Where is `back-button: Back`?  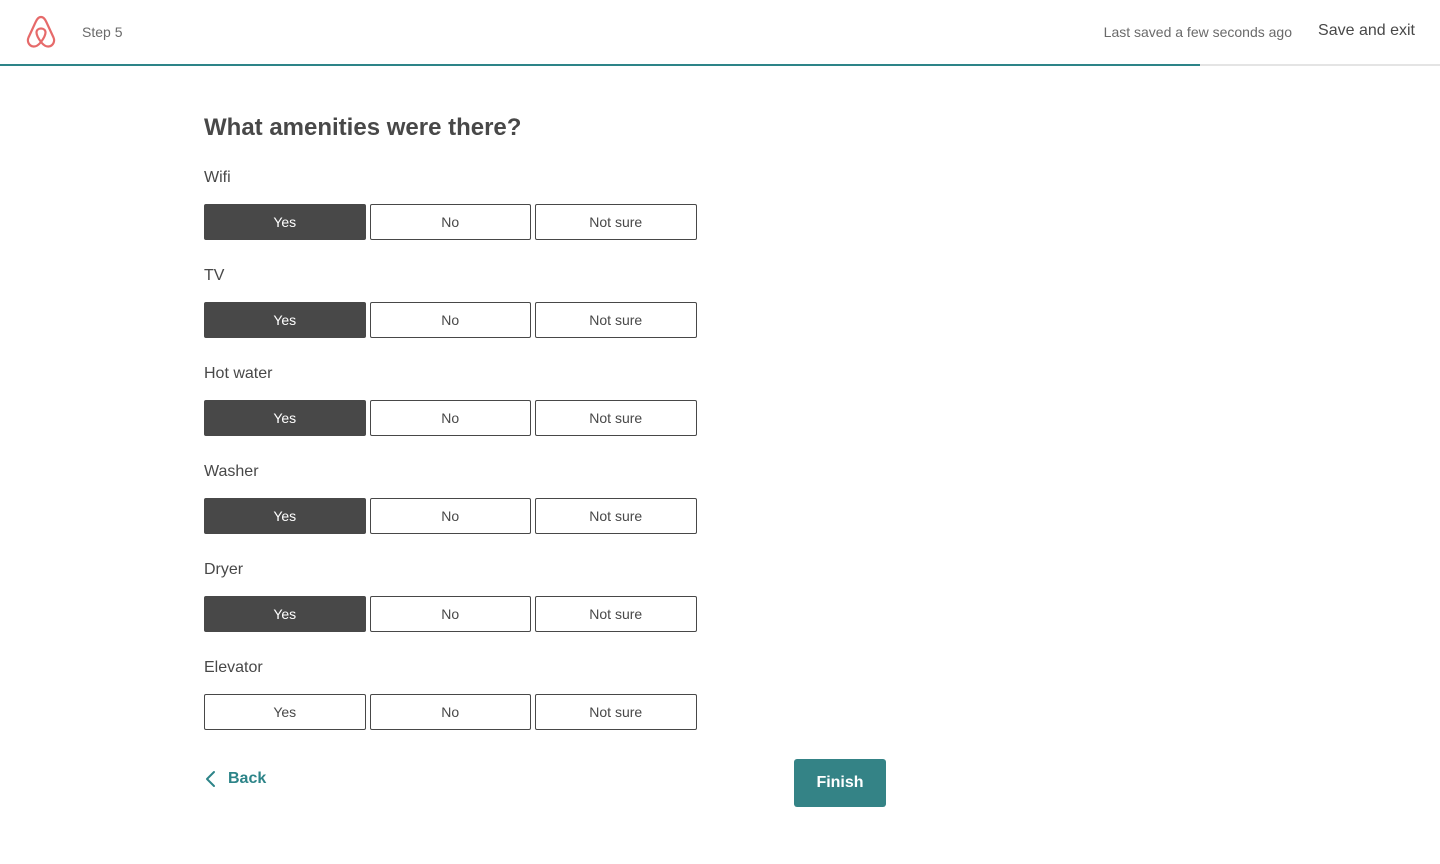
back-button: Back is located at coordinates (235, 779).